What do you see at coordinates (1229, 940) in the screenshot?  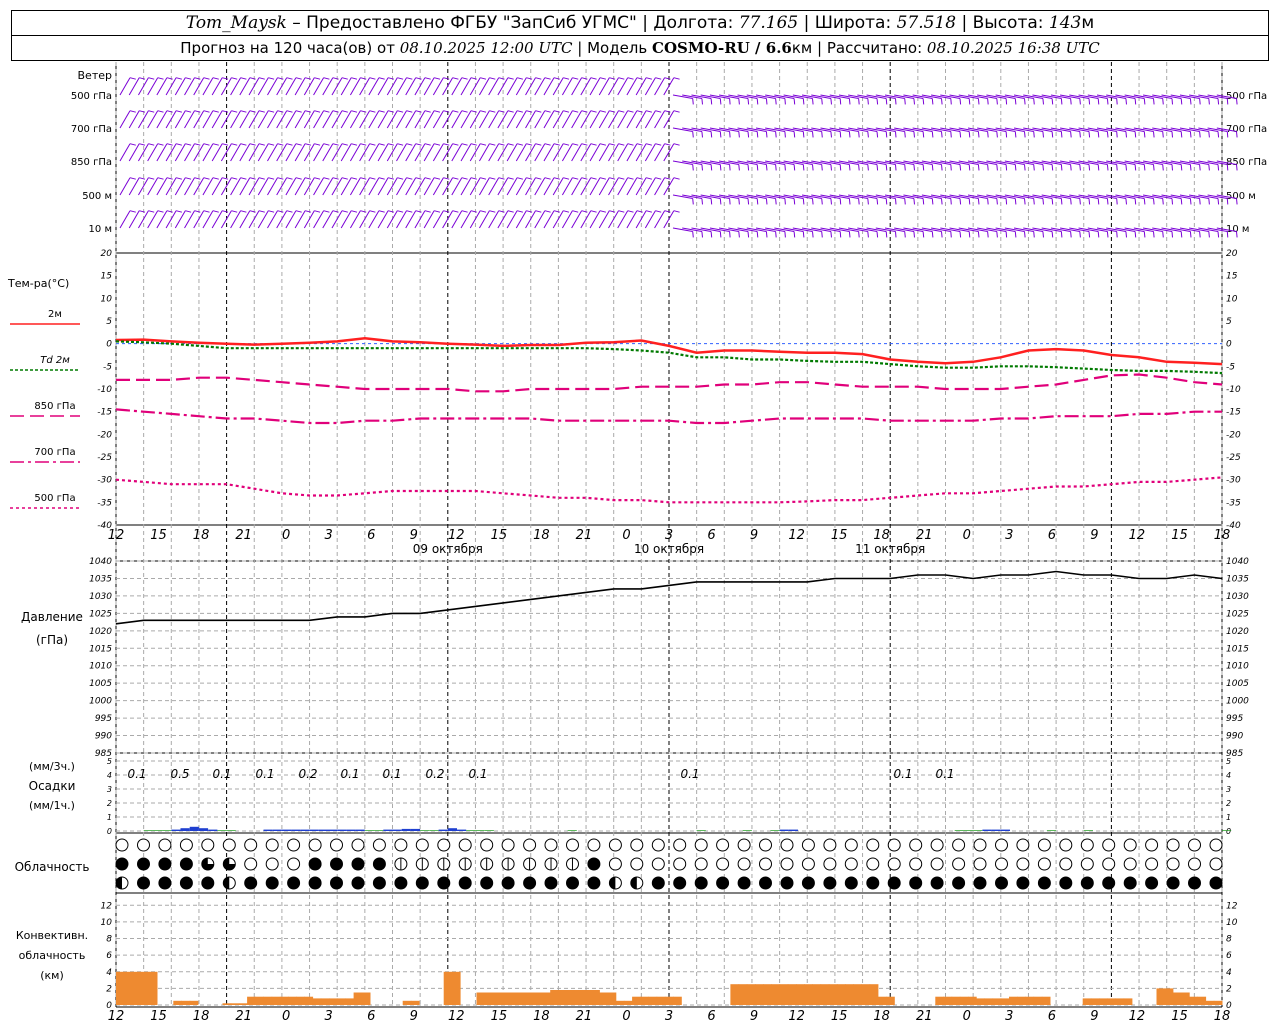 I see `conv-tick-label: 8` at bounding box center [1229, 940].